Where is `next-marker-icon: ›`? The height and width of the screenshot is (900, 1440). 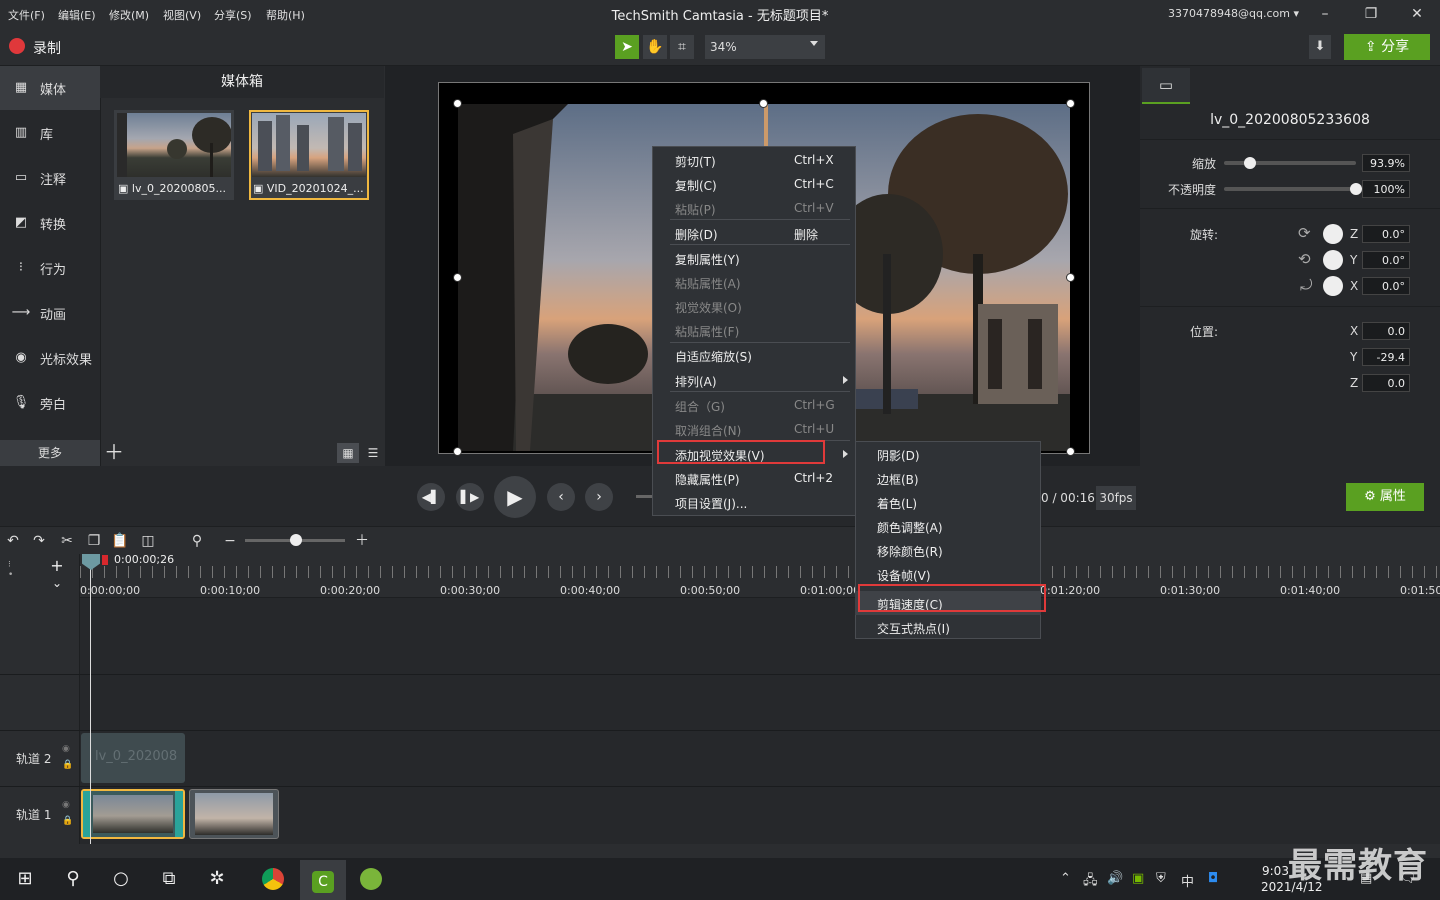
next-marker-icon: › is located at coordinates (599, 497).